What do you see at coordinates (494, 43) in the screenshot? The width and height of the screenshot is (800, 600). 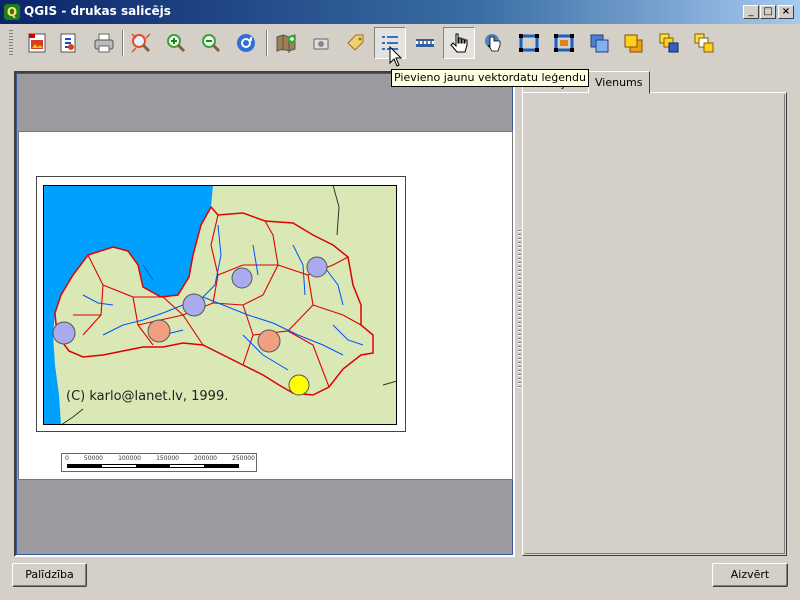 I see `move-content-icon` at bounding box center [494, 43].